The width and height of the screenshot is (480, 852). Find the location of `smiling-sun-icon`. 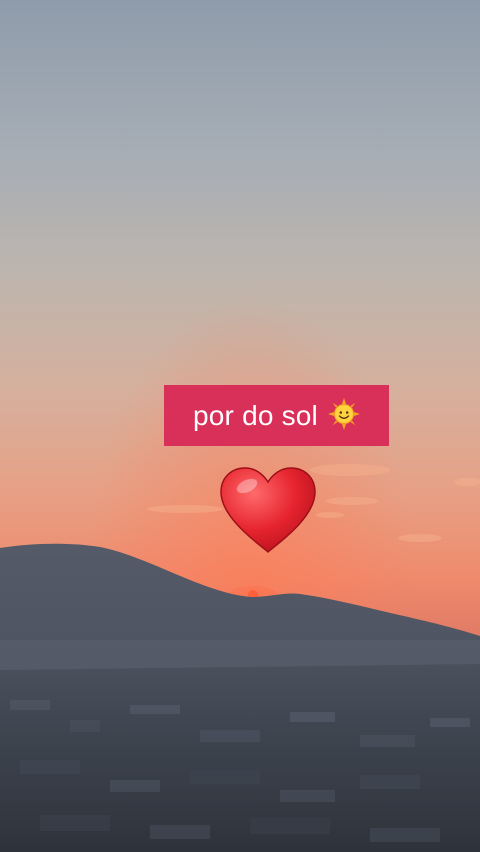

smiling-sun-icon is located at coordinates (343, 413).